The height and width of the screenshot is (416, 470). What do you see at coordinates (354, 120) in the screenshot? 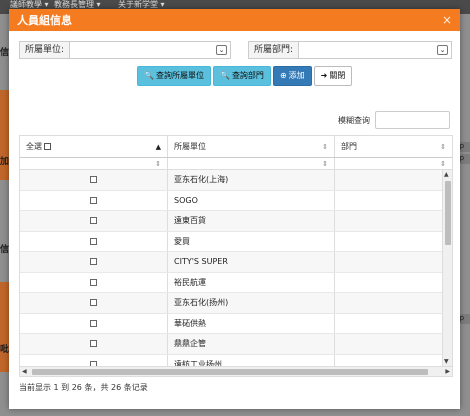
I see `search-label: 模糊查询` at bounding box center [354, 120].